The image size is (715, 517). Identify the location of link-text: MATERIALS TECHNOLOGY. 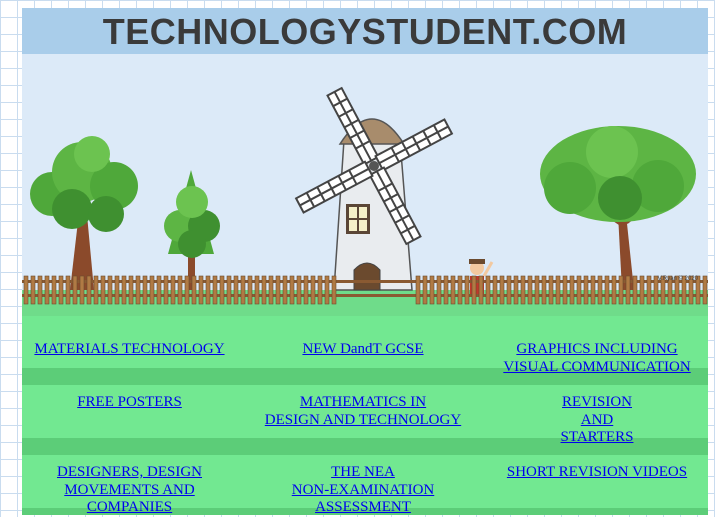
(129, 349).